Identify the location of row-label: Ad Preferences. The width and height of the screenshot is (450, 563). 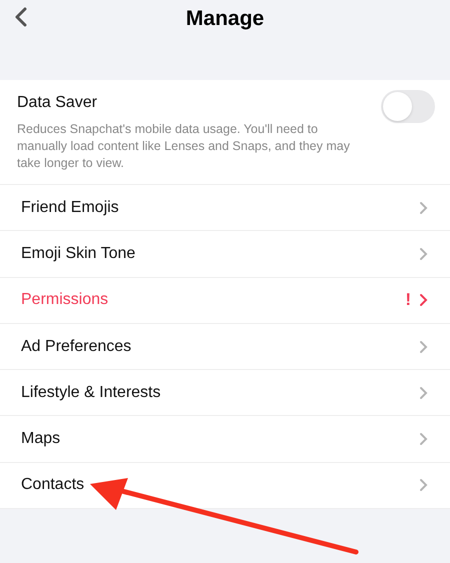
(76, 346).